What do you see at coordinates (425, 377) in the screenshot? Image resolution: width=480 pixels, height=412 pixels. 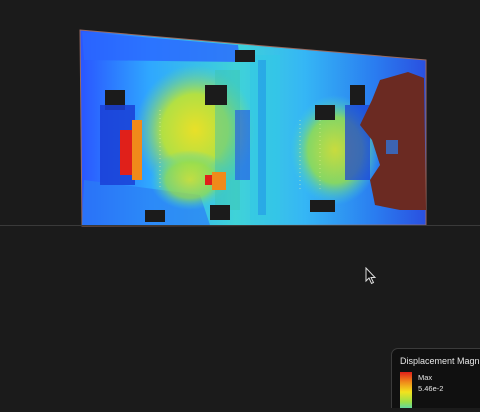 I see `legend-max-label: Max` at bounding box center [425, 377].